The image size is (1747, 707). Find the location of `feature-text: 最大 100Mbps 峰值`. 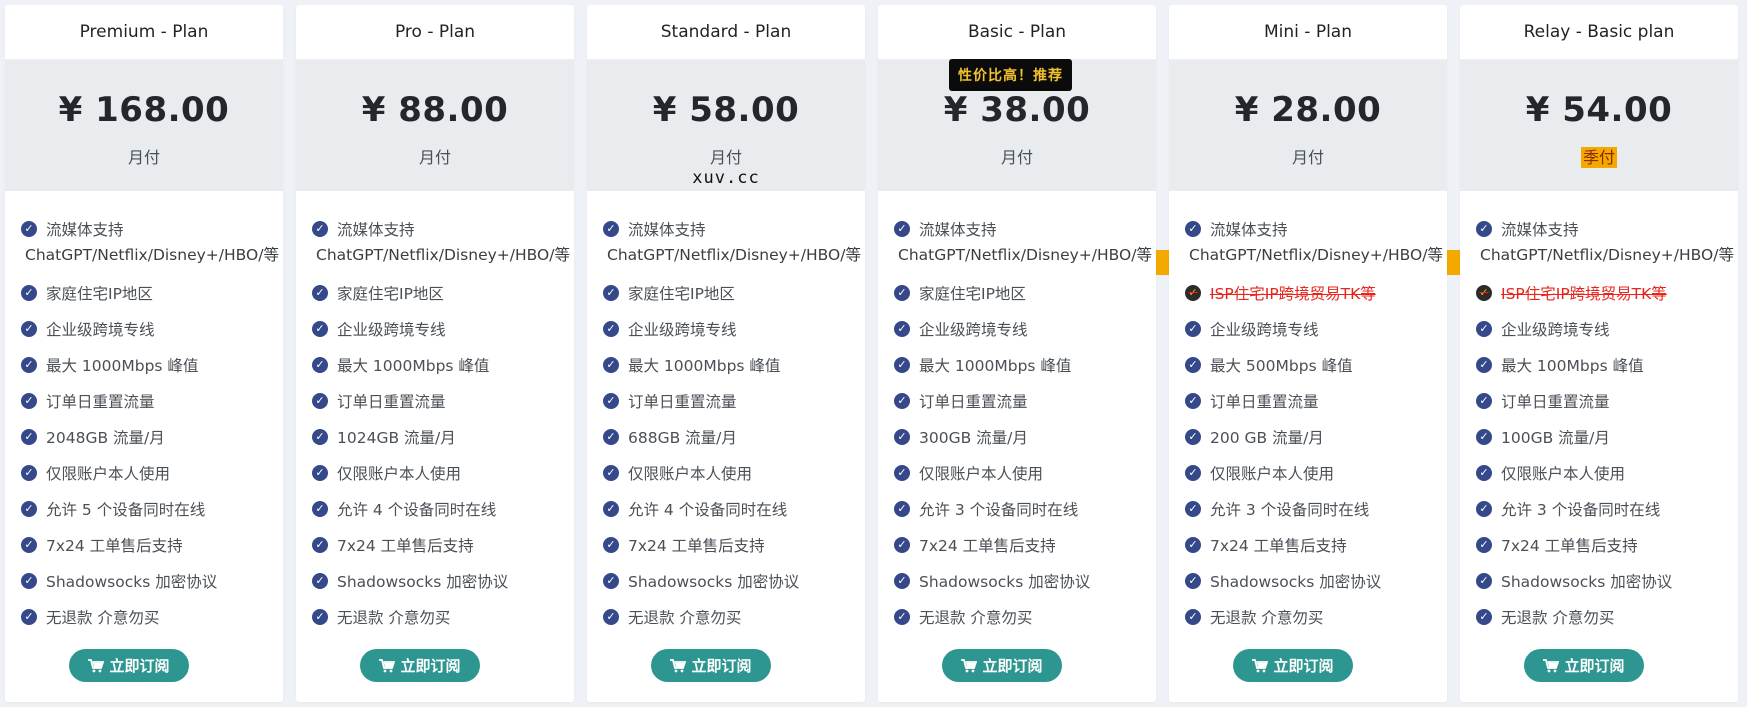

feature-text: 最大 100Mbps 峰值 is located at coordinates (1572, 366).